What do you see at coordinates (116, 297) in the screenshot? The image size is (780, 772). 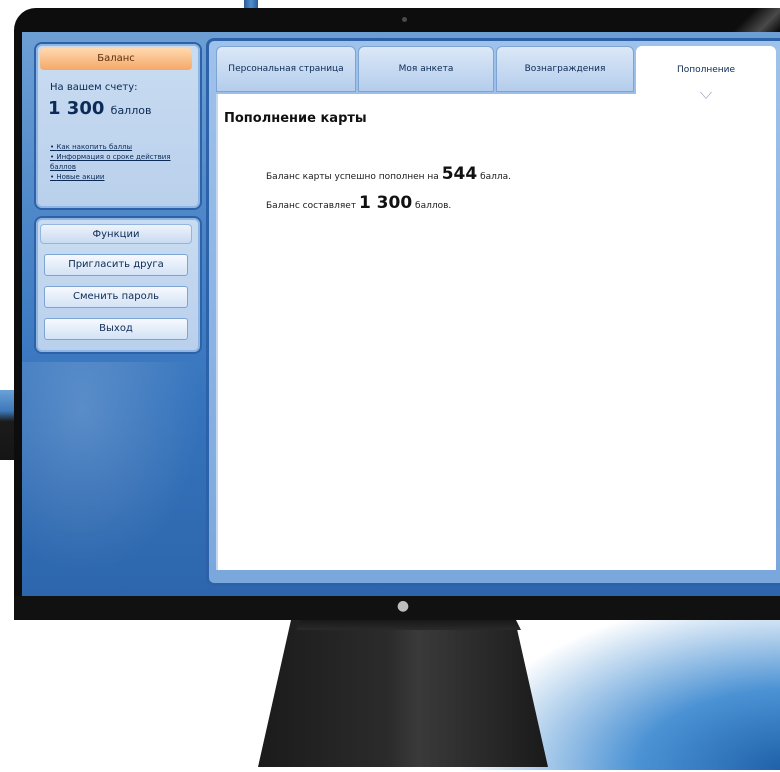 I see `change-password-button: Сменить пароль` at bounding box center [116, 297].